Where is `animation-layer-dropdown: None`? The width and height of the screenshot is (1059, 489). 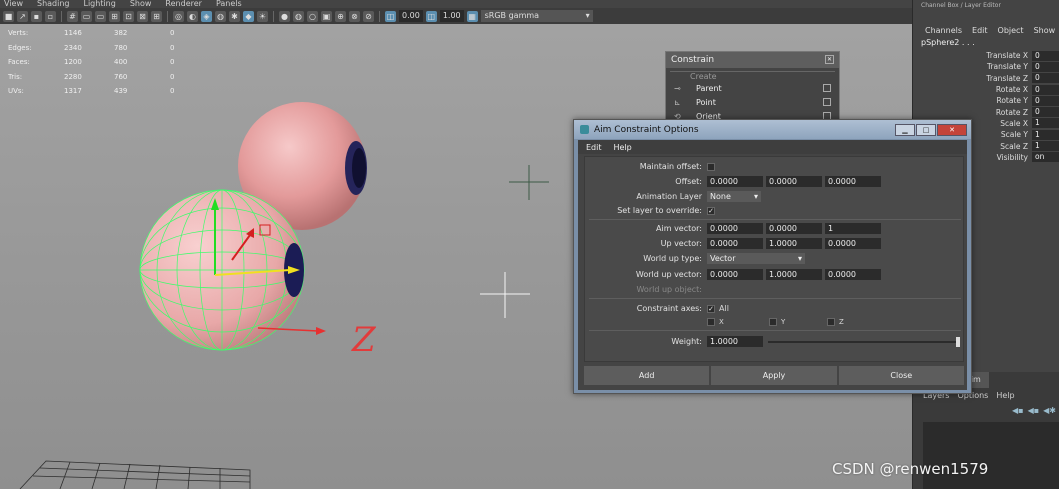
animation-layer-dropdown: None is located at coordinates (734, 196).